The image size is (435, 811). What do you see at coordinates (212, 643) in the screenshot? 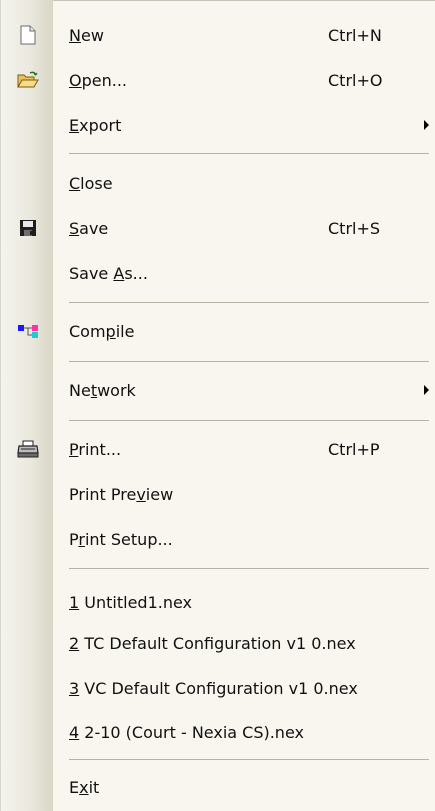
I see `menu-item-label: 2 TC Default Configuration v1 0.nex` at bounding box center [212, 643].